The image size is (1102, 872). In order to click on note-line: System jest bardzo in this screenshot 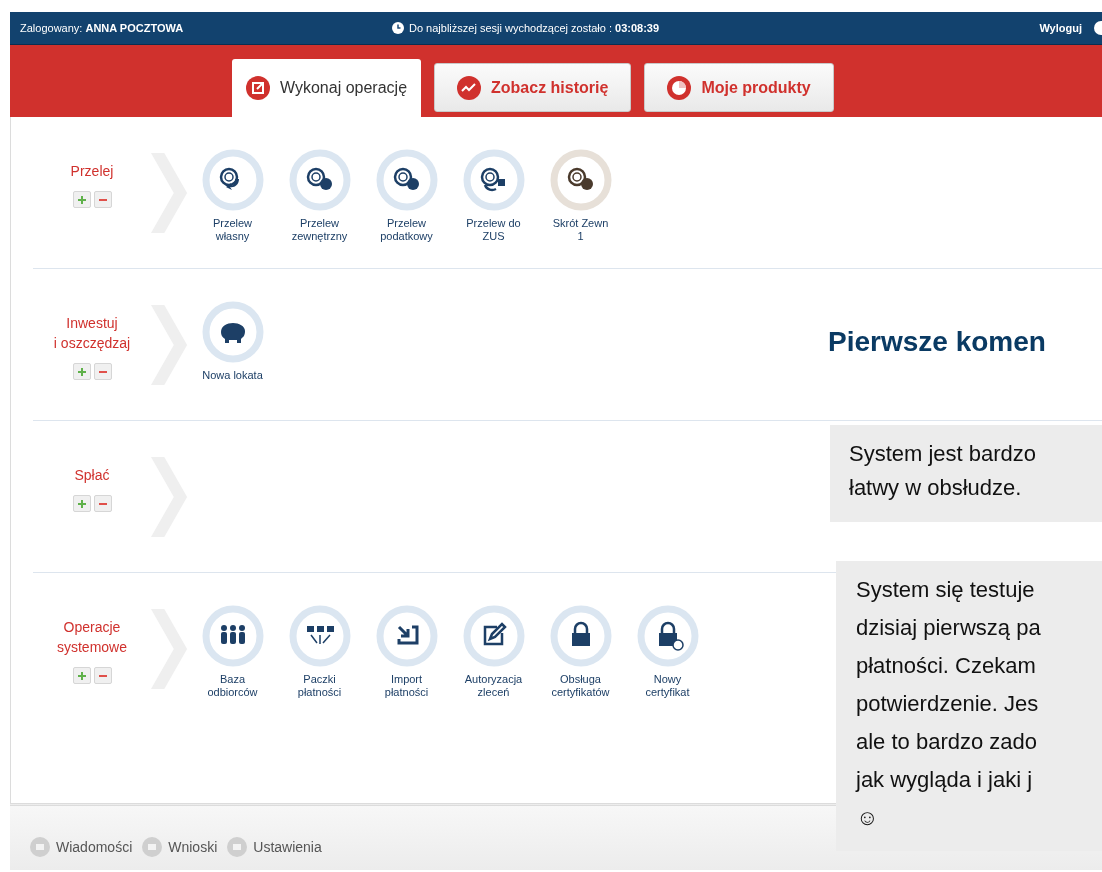, I will do `click(943, 454)`.